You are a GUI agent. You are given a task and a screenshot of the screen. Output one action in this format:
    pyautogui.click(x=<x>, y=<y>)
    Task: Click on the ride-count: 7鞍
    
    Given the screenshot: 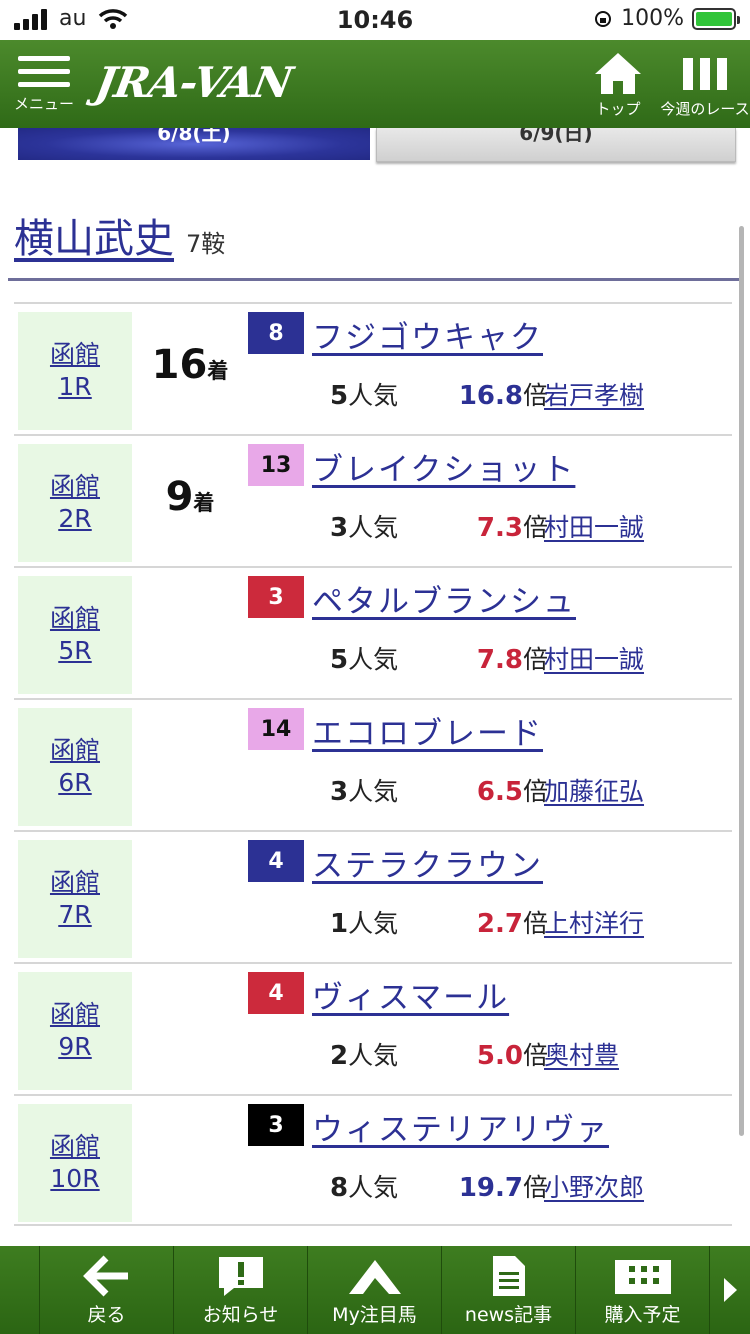 What is the action you would take?
    pyautogui.click(x=206, y=244)
    